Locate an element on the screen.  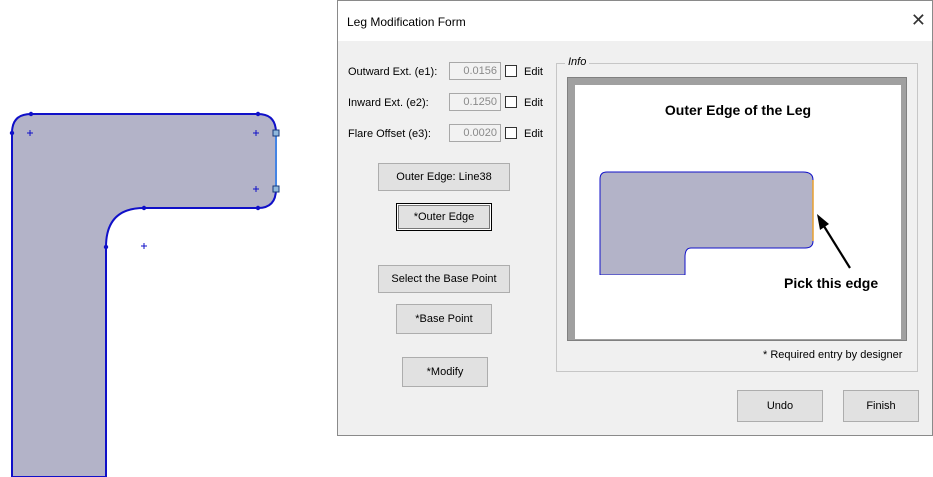
flare-offset-label: Flare Offset (e3): is located at coordinates (389, 134).